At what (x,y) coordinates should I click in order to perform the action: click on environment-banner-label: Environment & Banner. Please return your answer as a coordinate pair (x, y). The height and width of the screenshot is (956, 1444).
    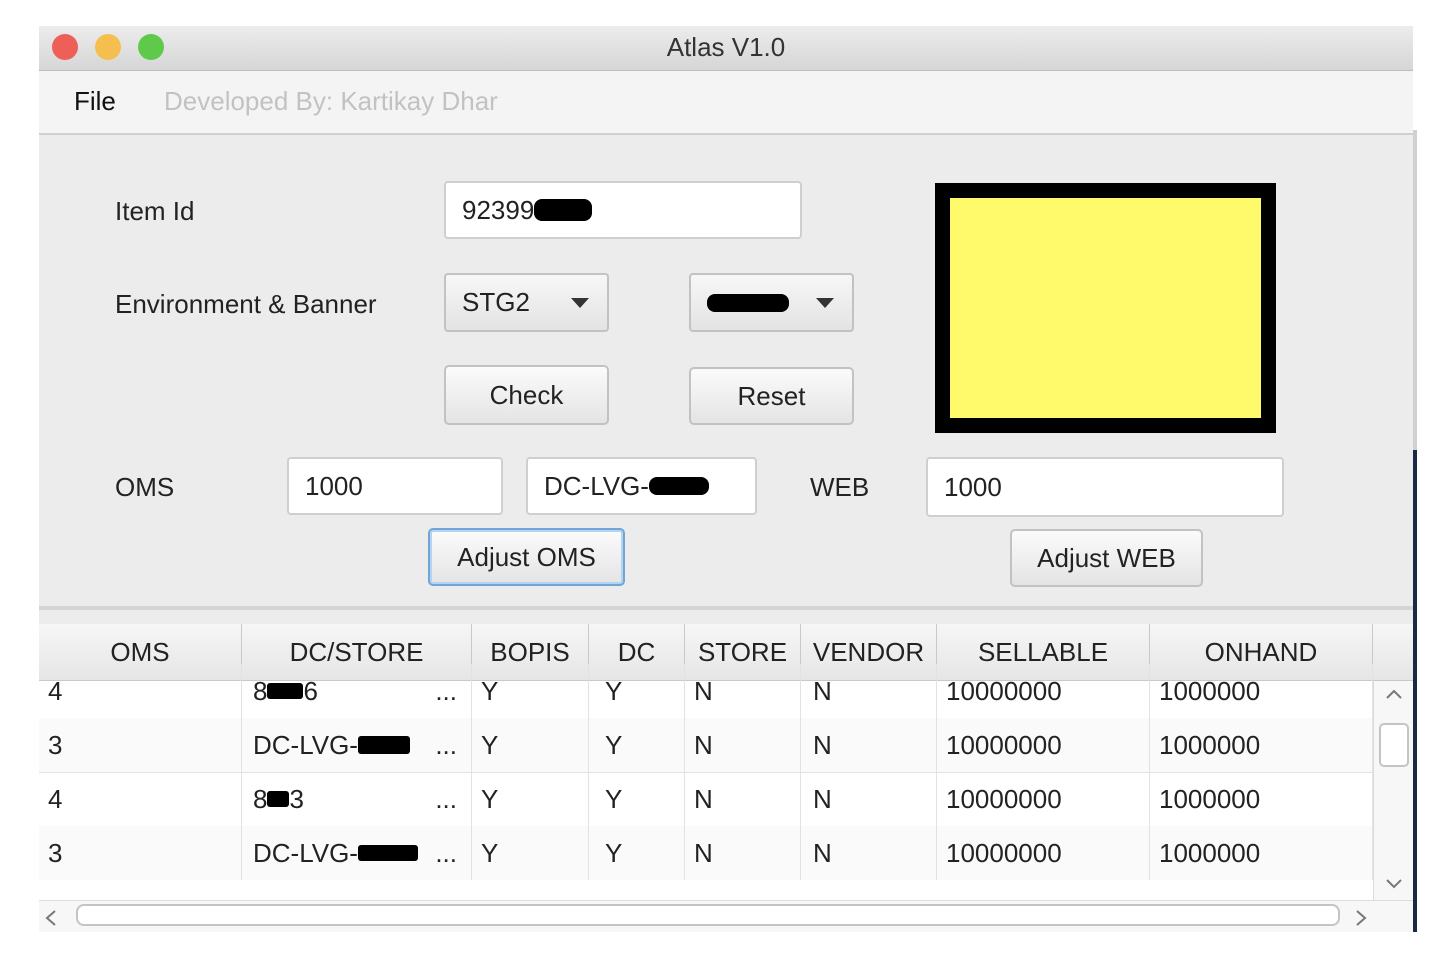
    Looking at the image, I should click on (246, 304).